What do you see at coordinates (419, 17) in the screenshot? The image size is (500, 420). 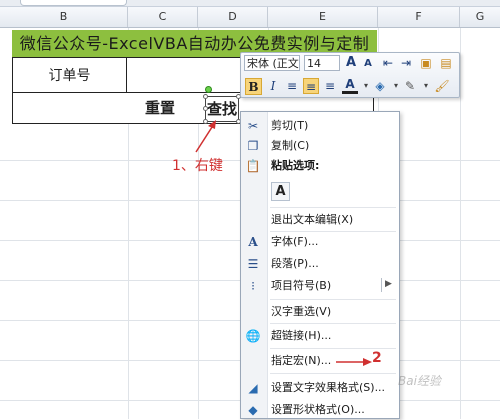 I see `column-header-f: F` at bounding box center [419, 17].